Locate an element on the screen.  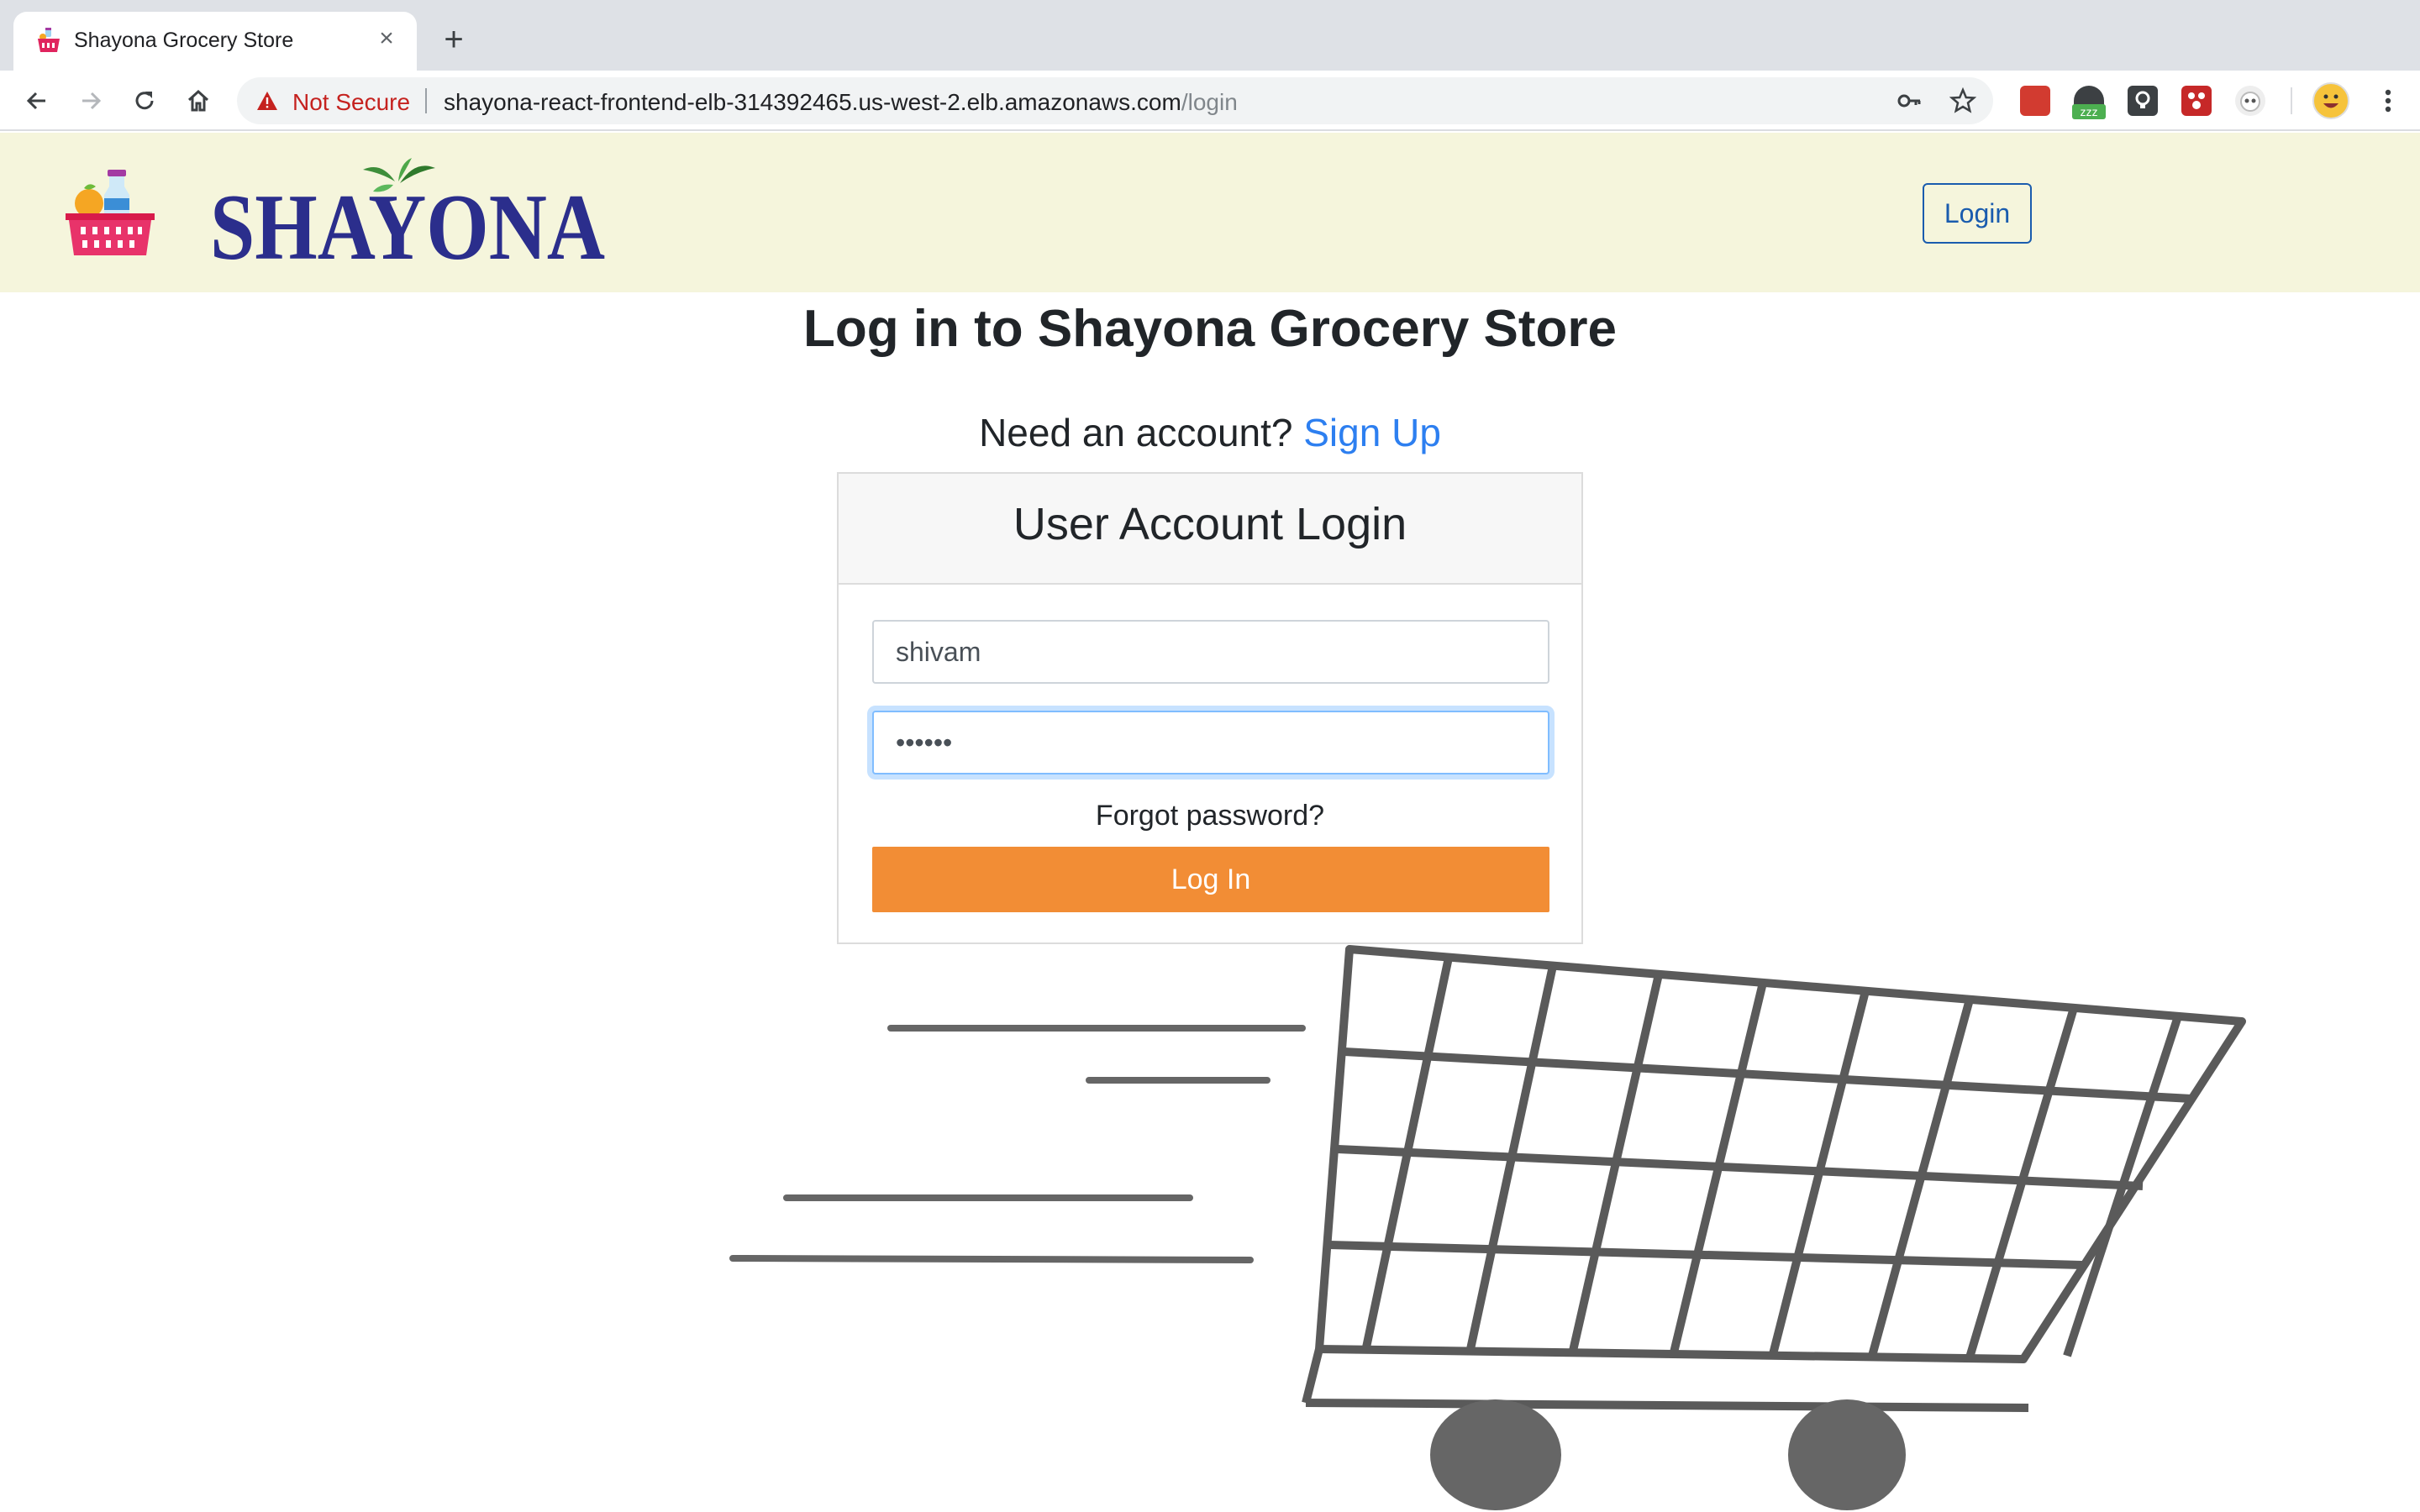
forgot-password-link: Forgot password? is located at coordinates (1210, 816).